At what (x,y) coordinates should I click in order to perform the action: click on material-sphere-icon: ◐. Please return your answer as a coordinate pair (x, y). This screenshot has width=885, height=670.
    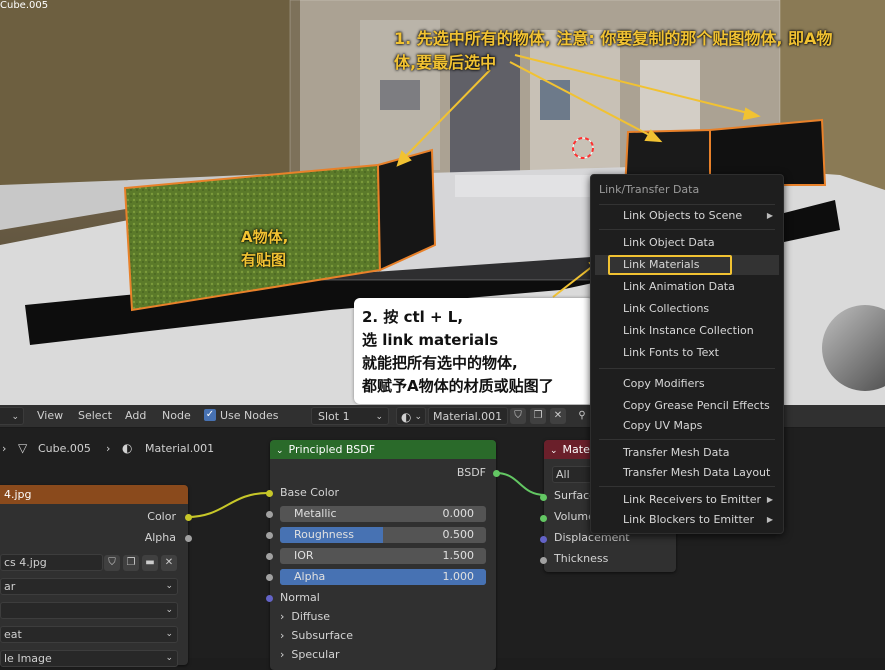
    Looking at the image, I should click on (127, 448).